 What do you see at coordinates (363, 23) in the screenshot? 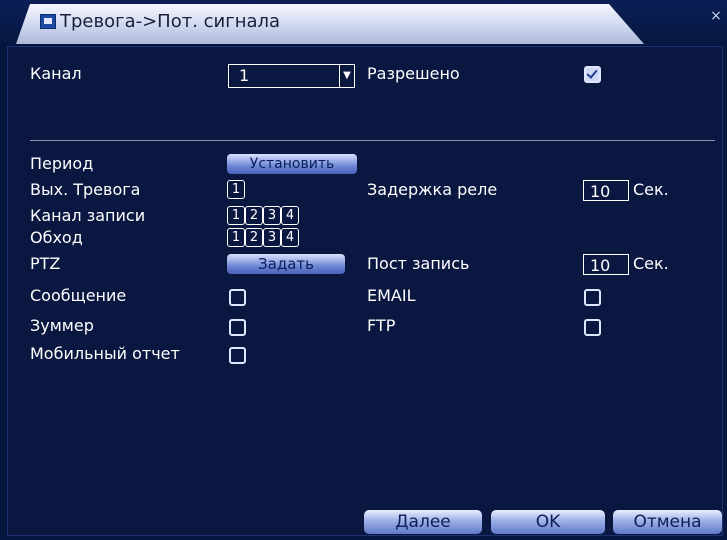
I see `title-bar: Тревога->Пот. сигнала ×` at bounding box center [363, 23].